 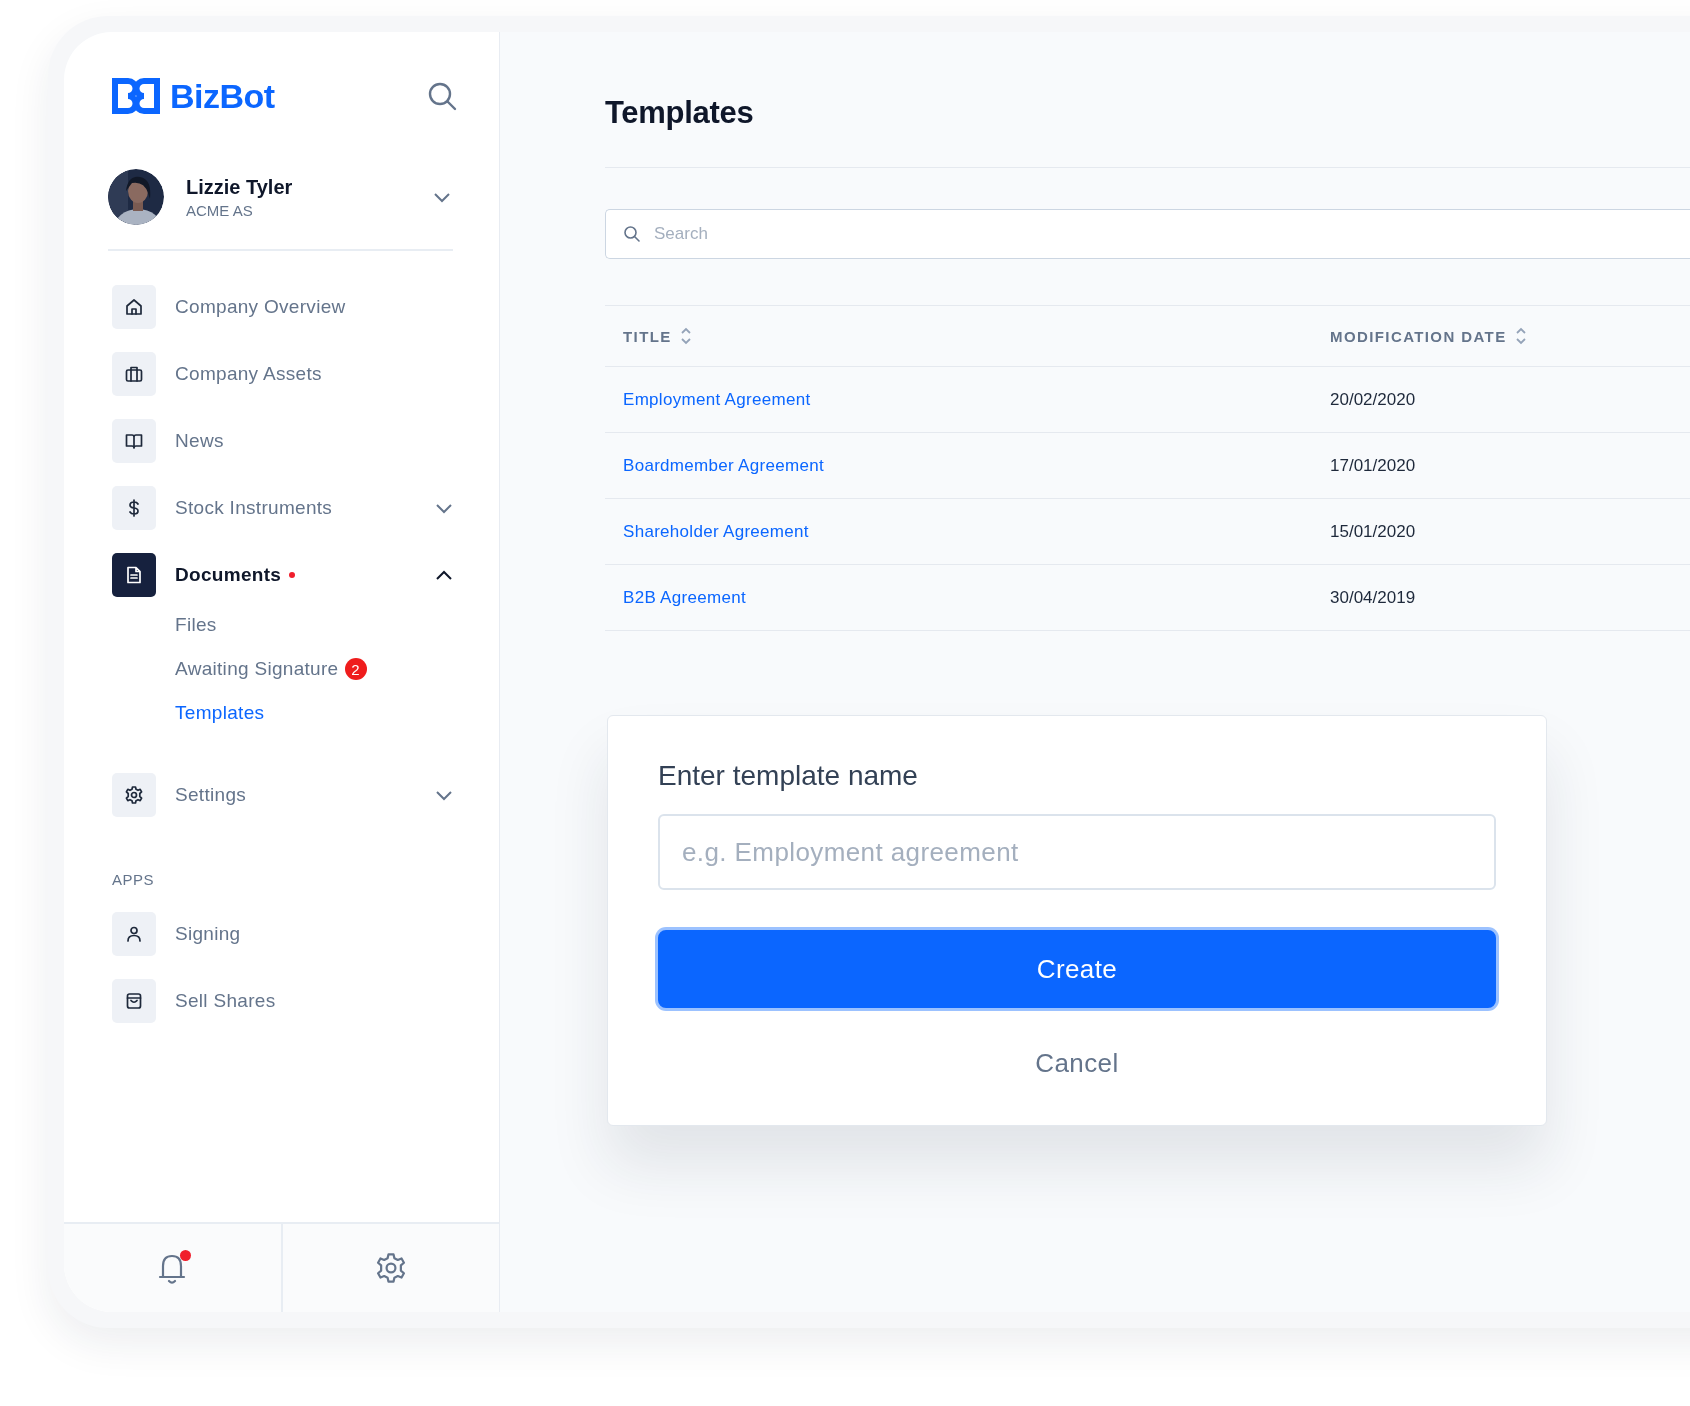 I want to click on column-header: MODIFICATION DATE, so click(x=1418, y=336).